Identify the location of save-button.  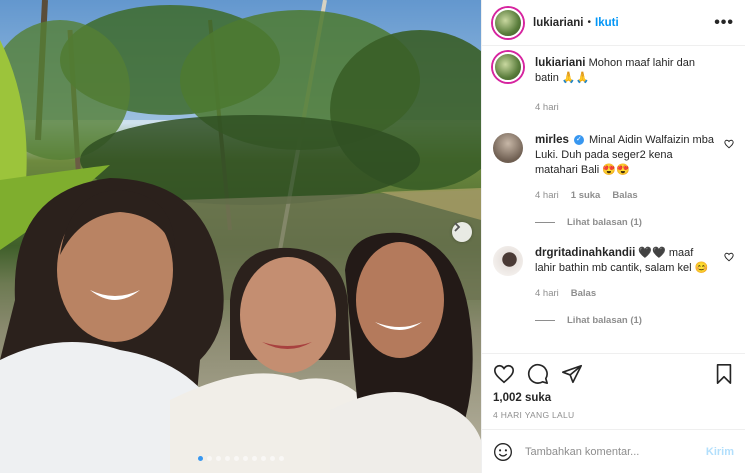
(724, 374).